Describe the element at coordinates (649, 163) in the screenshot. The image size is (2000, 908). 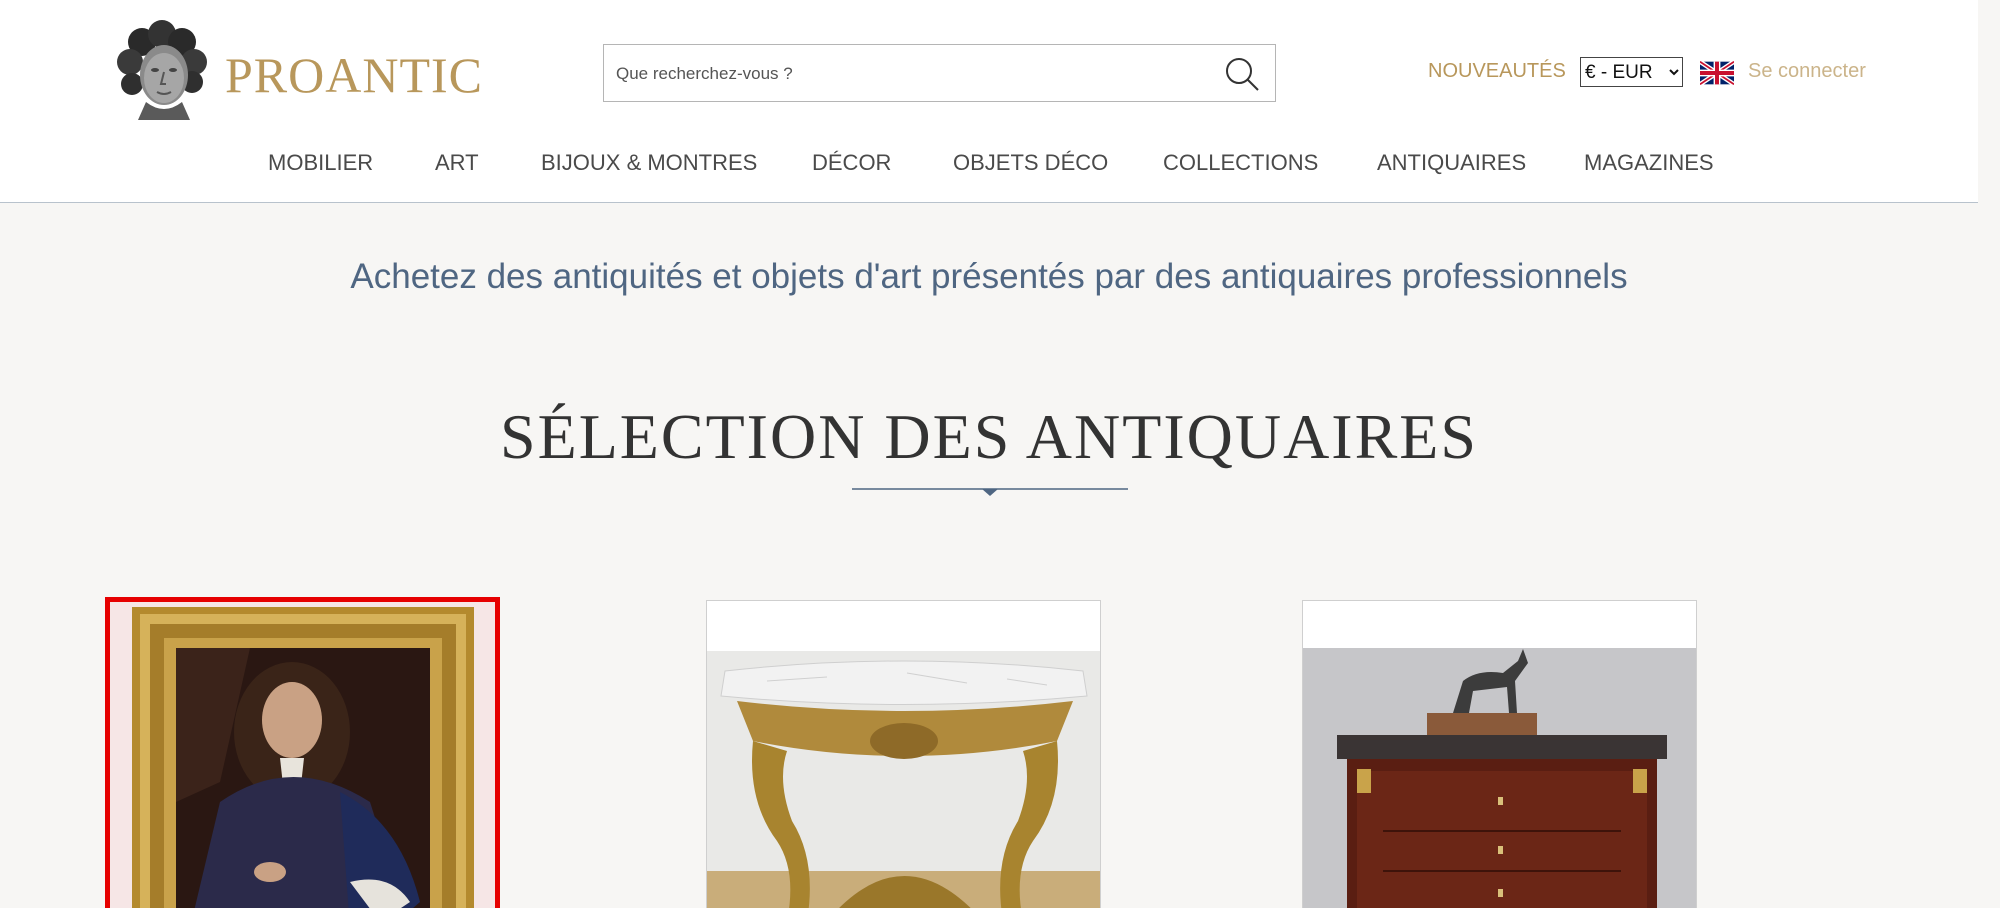
I see `nav-item-bijoux-montres: BIJOUX & MONTRES` at that location.